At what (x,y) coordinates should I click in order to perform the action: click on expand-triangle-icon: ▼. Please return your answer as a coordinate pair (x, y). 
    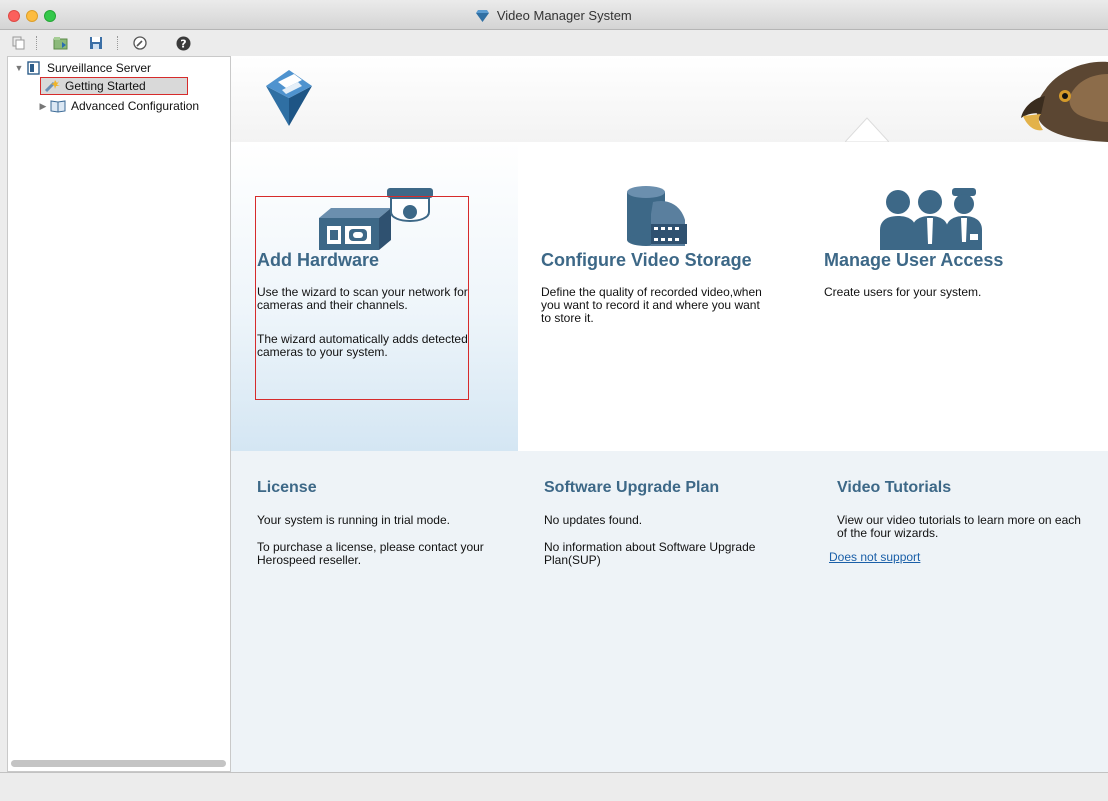
    Looking at the image, I should click on (19, 68).